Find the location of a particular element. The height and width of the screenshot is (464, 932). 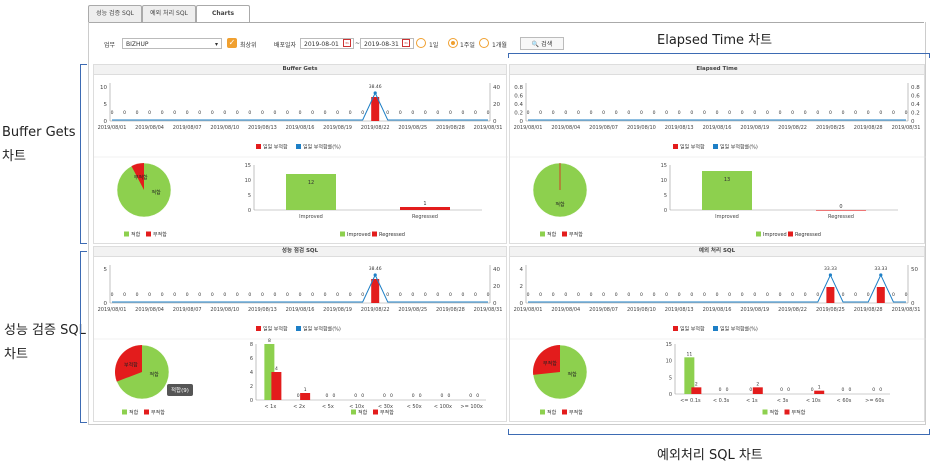

bar-y-tick-label: 0 is located at coordinates (665, 211).